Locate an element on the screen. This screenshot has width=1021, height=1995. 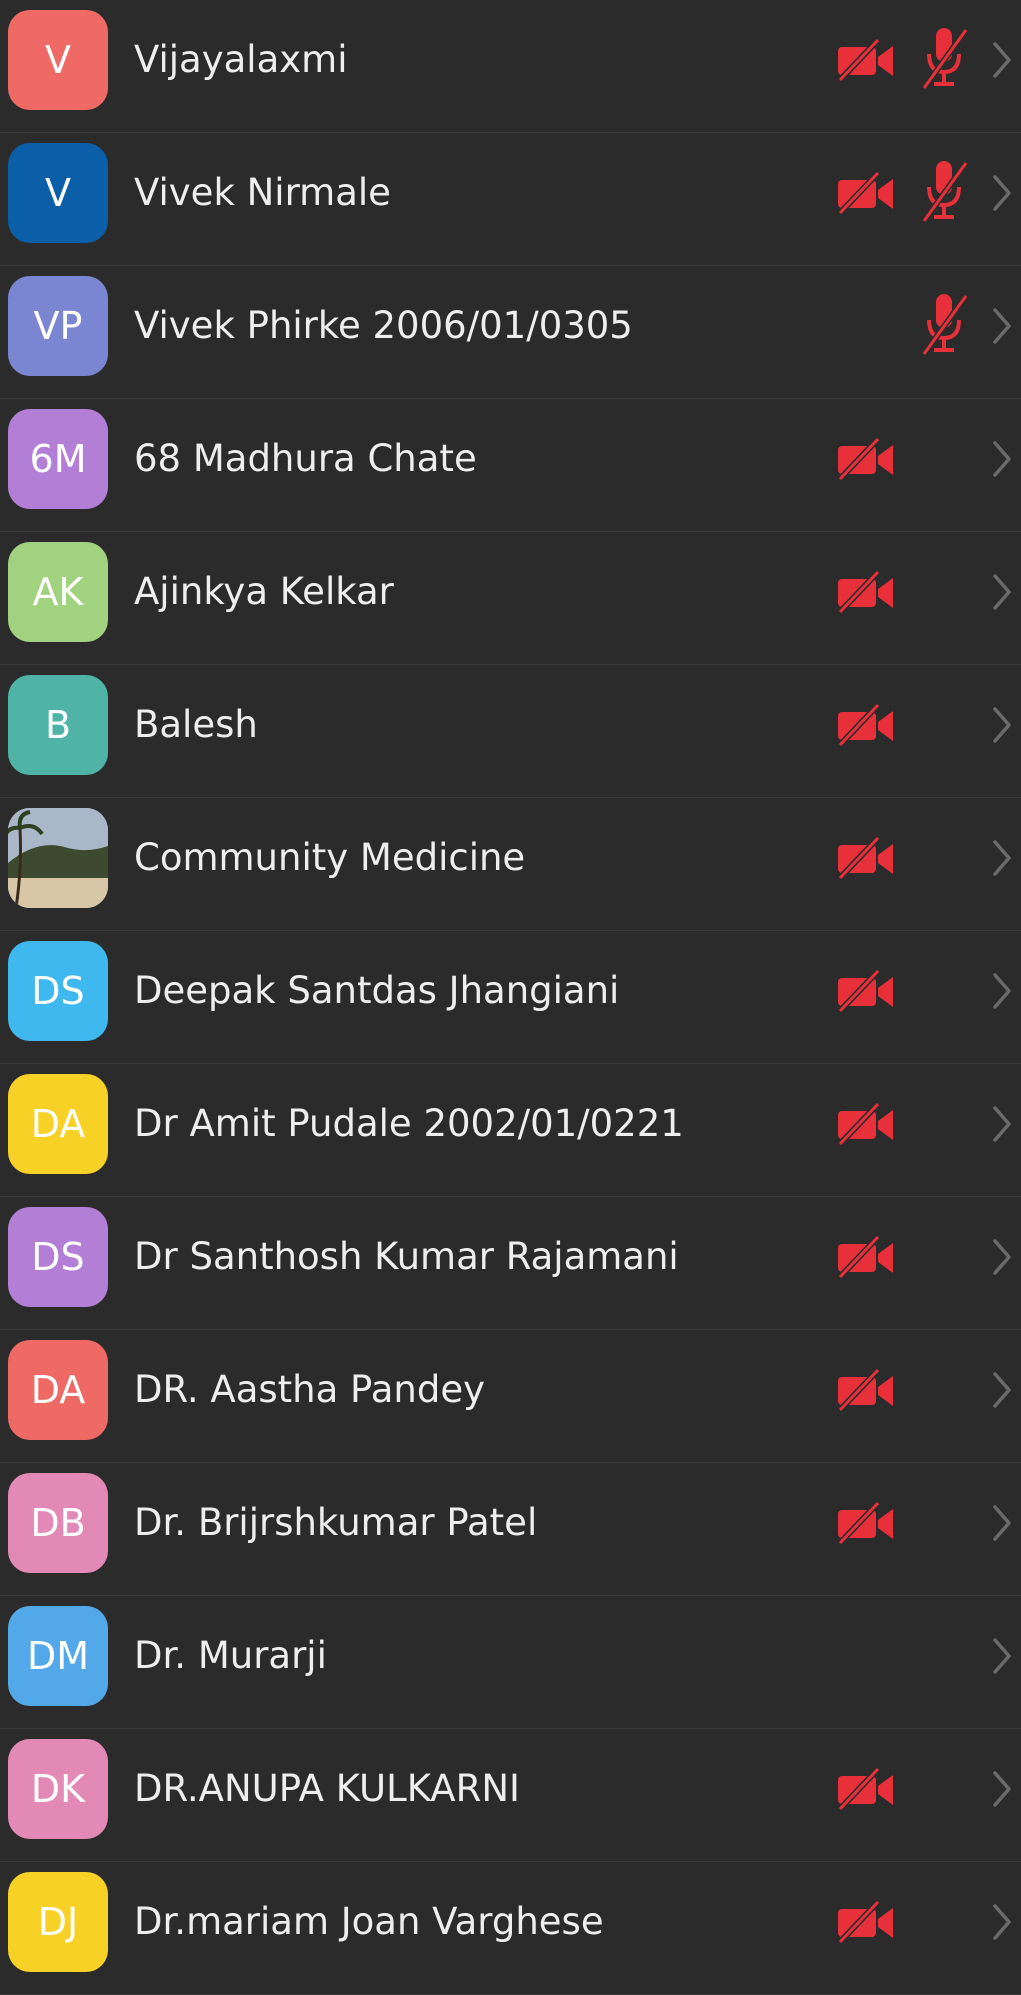
participant-row: Community Medicine is located at coordinates (510, 864).